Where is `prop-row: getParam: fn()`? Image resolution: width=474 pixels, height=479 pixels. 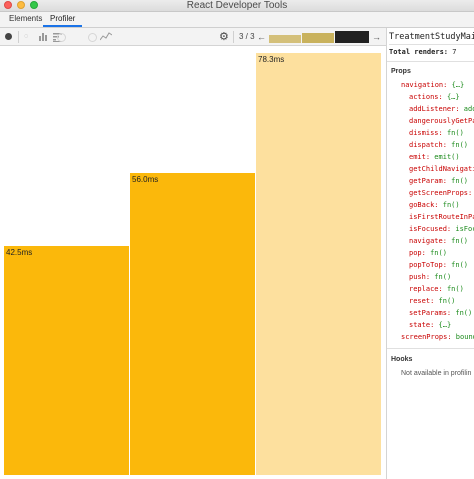 prop-row: getParam: fn() is located at coordinates (438, 181).